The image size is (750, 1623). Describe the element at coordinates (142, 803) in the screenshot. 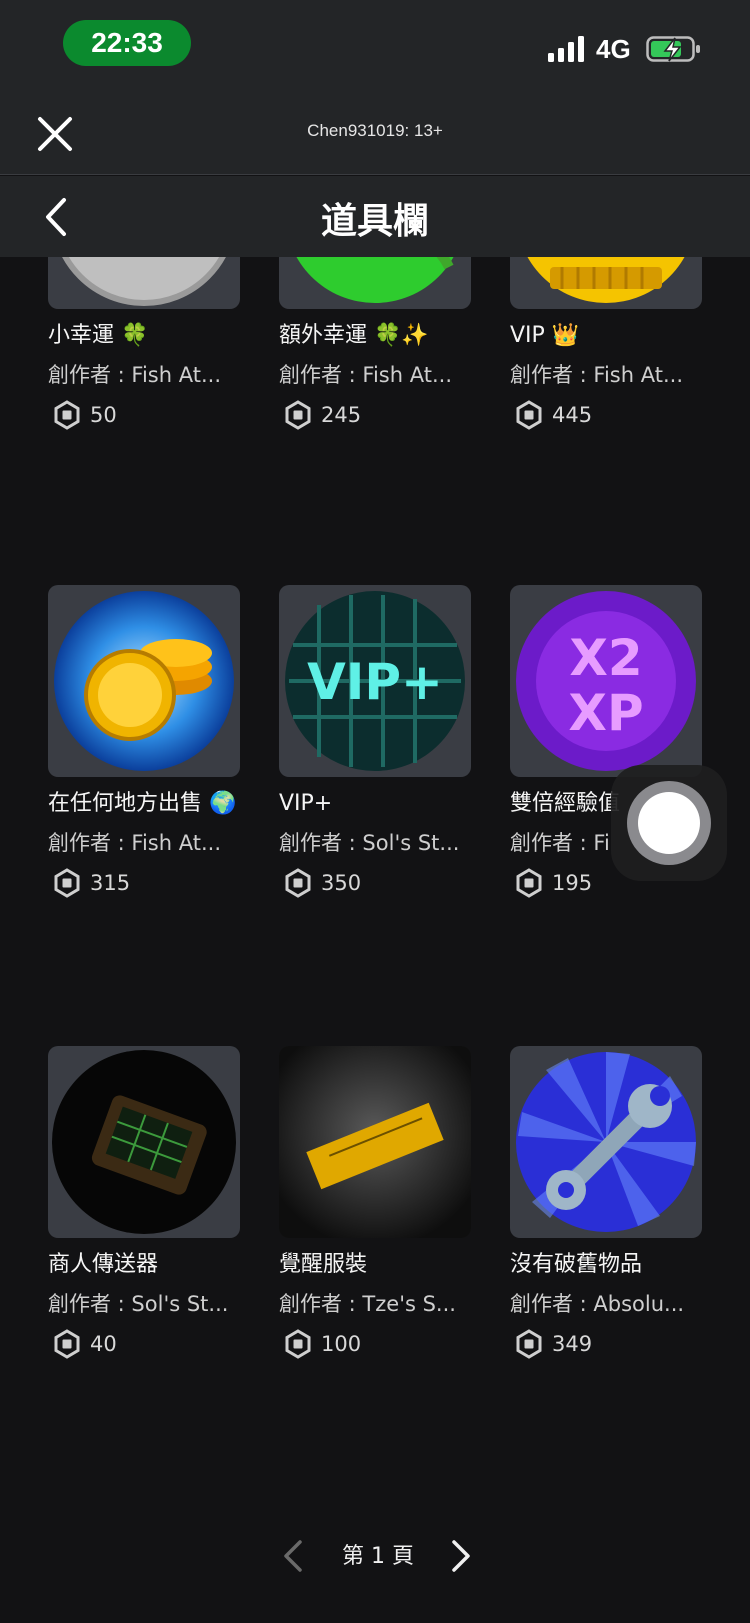

I see `item-name: 在任何地方出售 🌍` at that location.